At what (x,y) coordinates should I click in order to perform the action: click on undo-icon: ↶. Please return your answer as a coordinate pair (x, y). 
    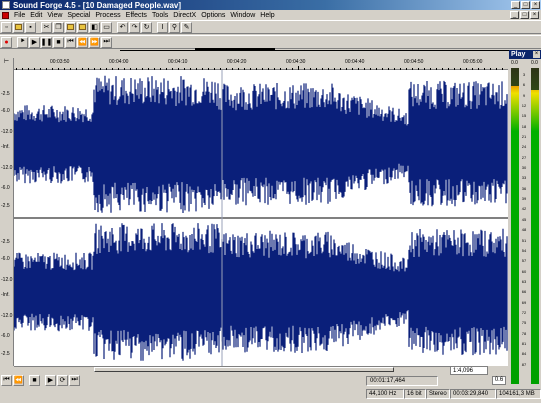
    Looking at the image, I should click on (122, 27).